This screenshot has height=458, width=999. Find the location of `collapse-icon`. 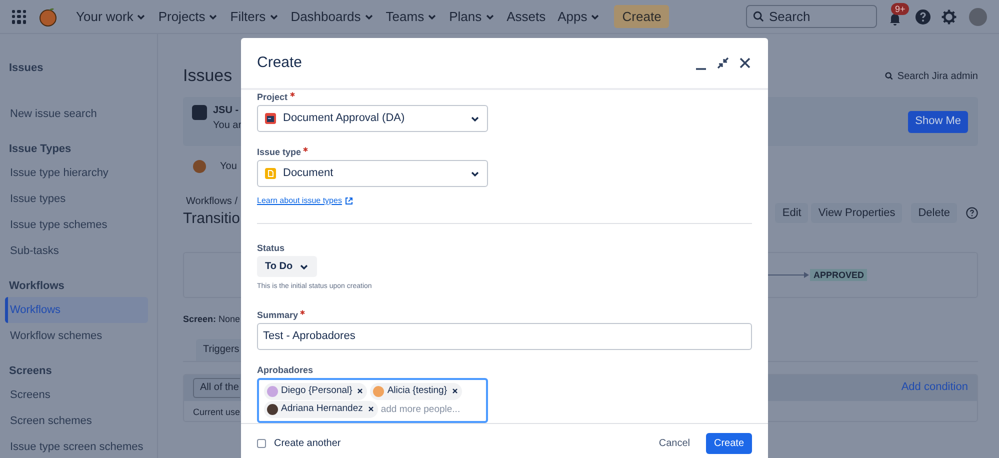

collapse-icon is located at coordinates (723, 63).